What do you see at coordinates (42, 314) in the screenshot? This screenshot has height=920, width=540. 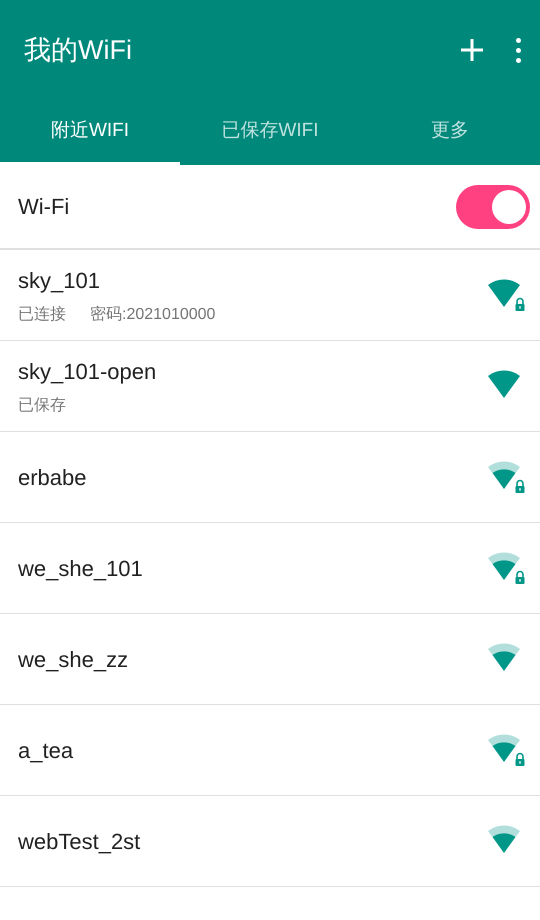 I see `network-status: 已连接` at bounding box center [42, 314].